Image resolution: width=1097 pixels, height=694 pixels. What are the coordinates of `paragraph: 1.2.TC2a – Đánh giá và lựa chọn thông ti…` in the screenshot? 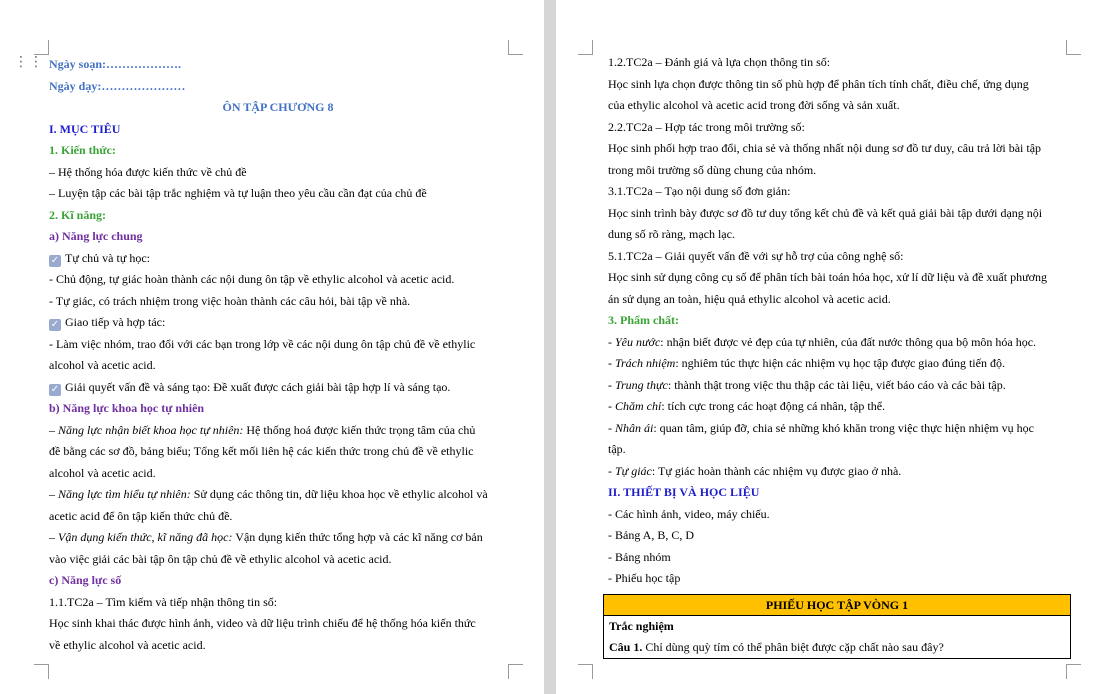 It's located at (719, 62).